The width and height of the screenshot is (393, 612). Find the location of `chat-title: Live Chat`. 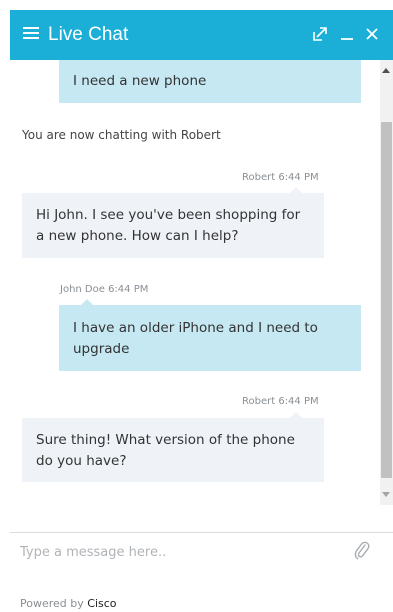

chat-title: Live Chat is located at coordinates (88, 34).